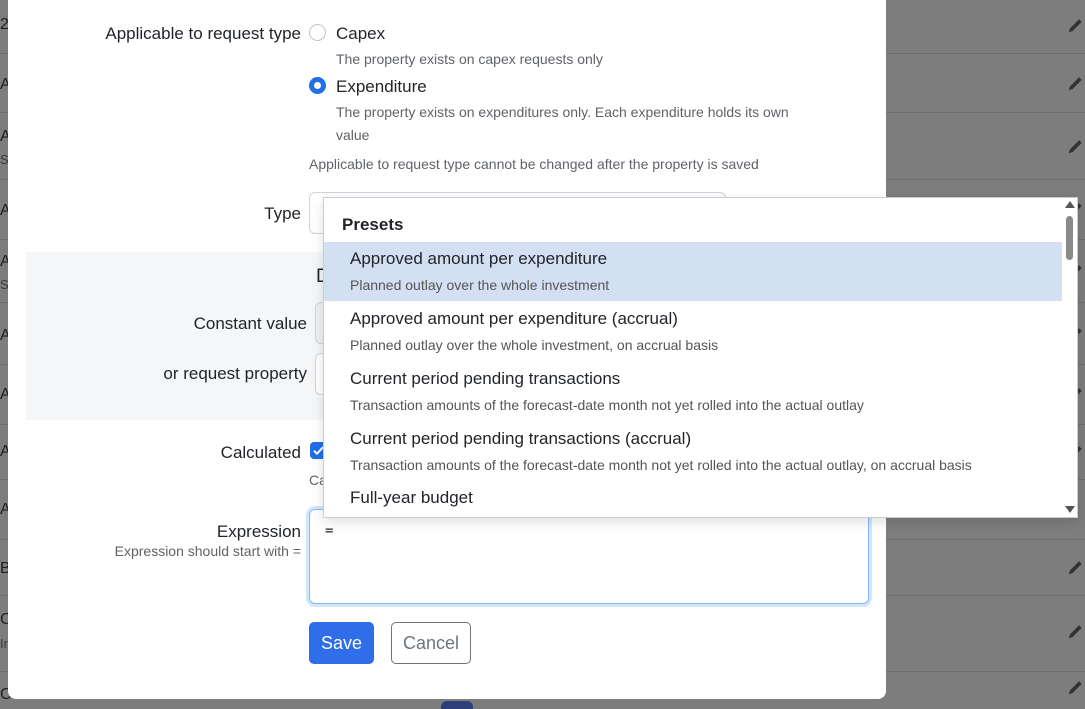 This screenshot has height=709, width=1085. I want to click on expression-textarea: =, so click(589, 556).